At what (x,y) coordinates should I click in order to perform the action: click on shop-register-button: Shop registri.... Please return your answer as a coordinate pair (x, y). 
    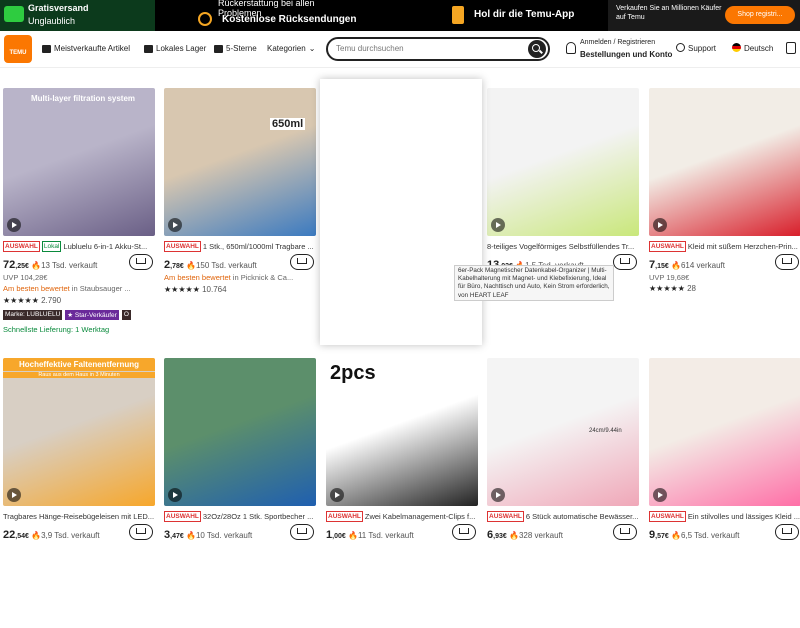
    Looking at the image, I should click on (760, 15).